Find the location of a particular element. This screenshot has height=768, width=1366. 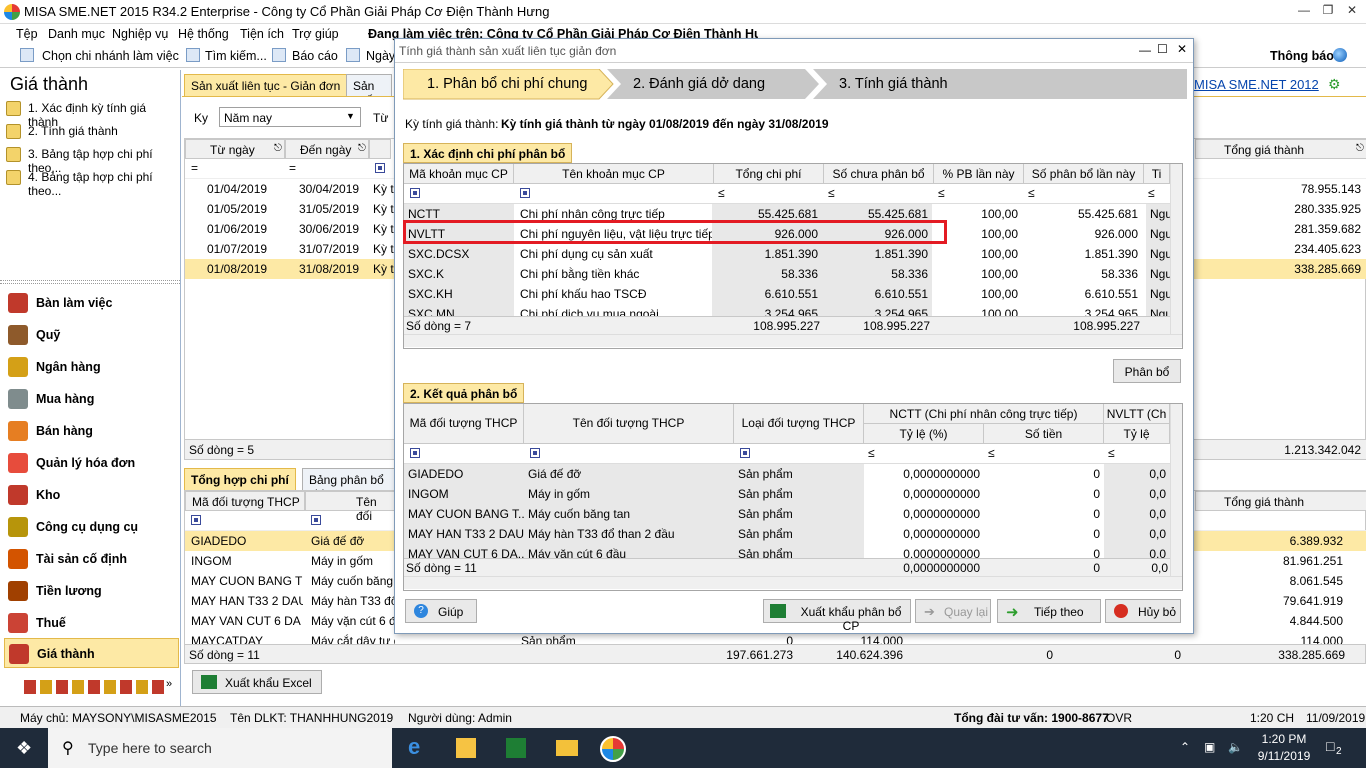

export-excel-button: Xuất khẩu Excel is located at coordinates (257, 682).